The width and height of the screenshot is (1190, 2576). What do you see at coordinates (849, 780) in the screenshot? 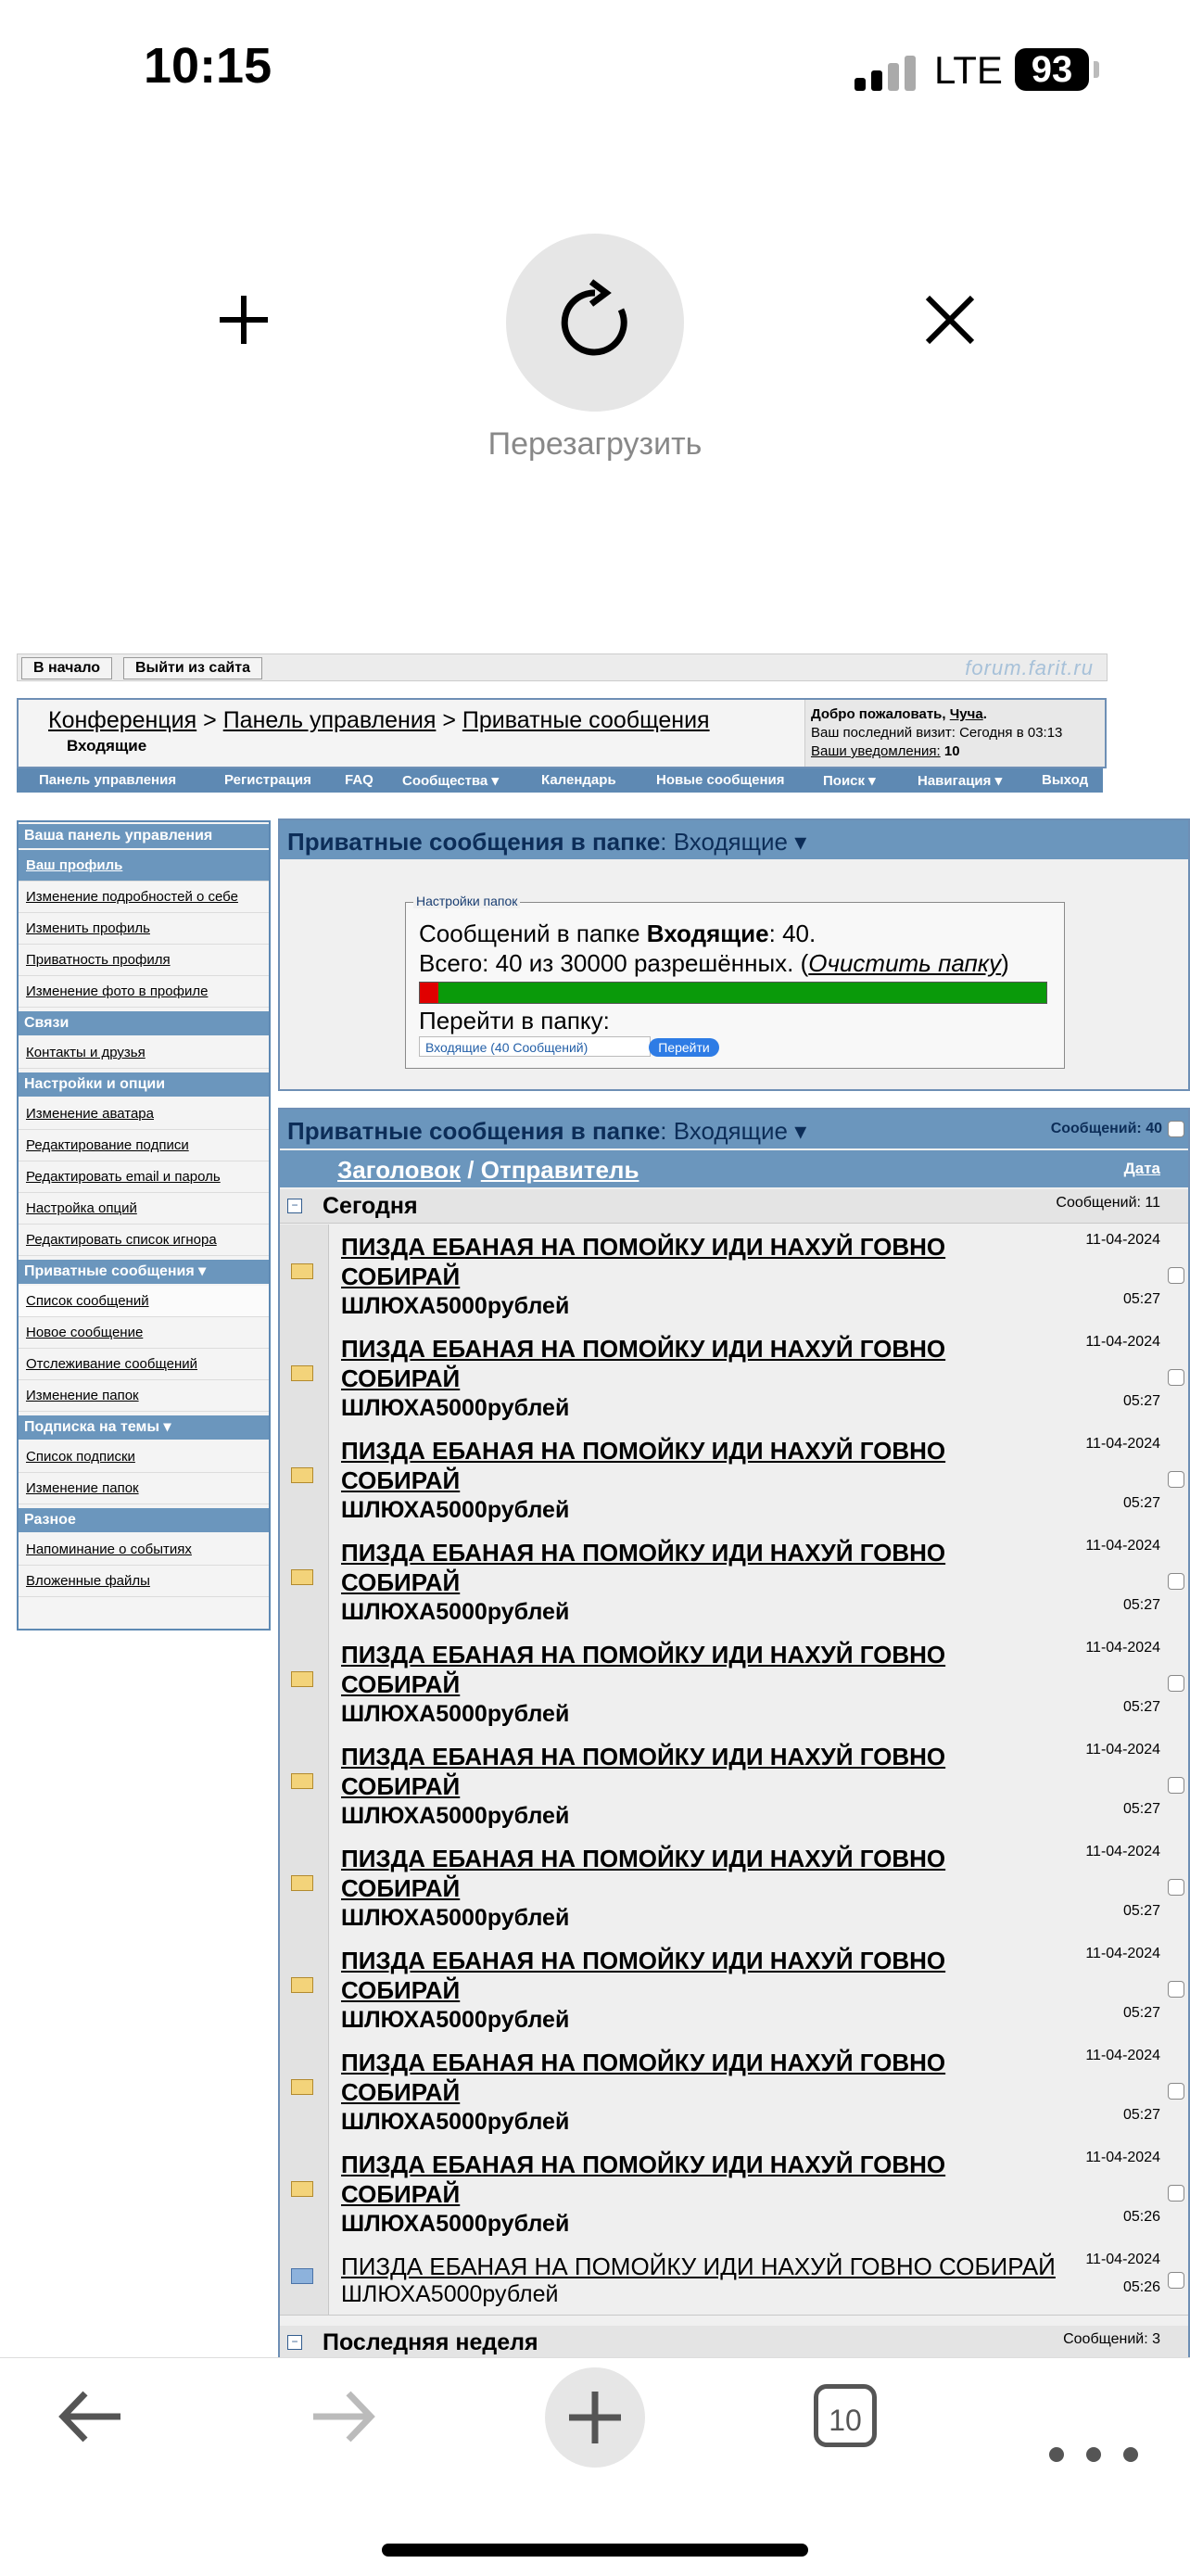
I see `nav-search: Поиск ▾` at bounding box center [849, 780].